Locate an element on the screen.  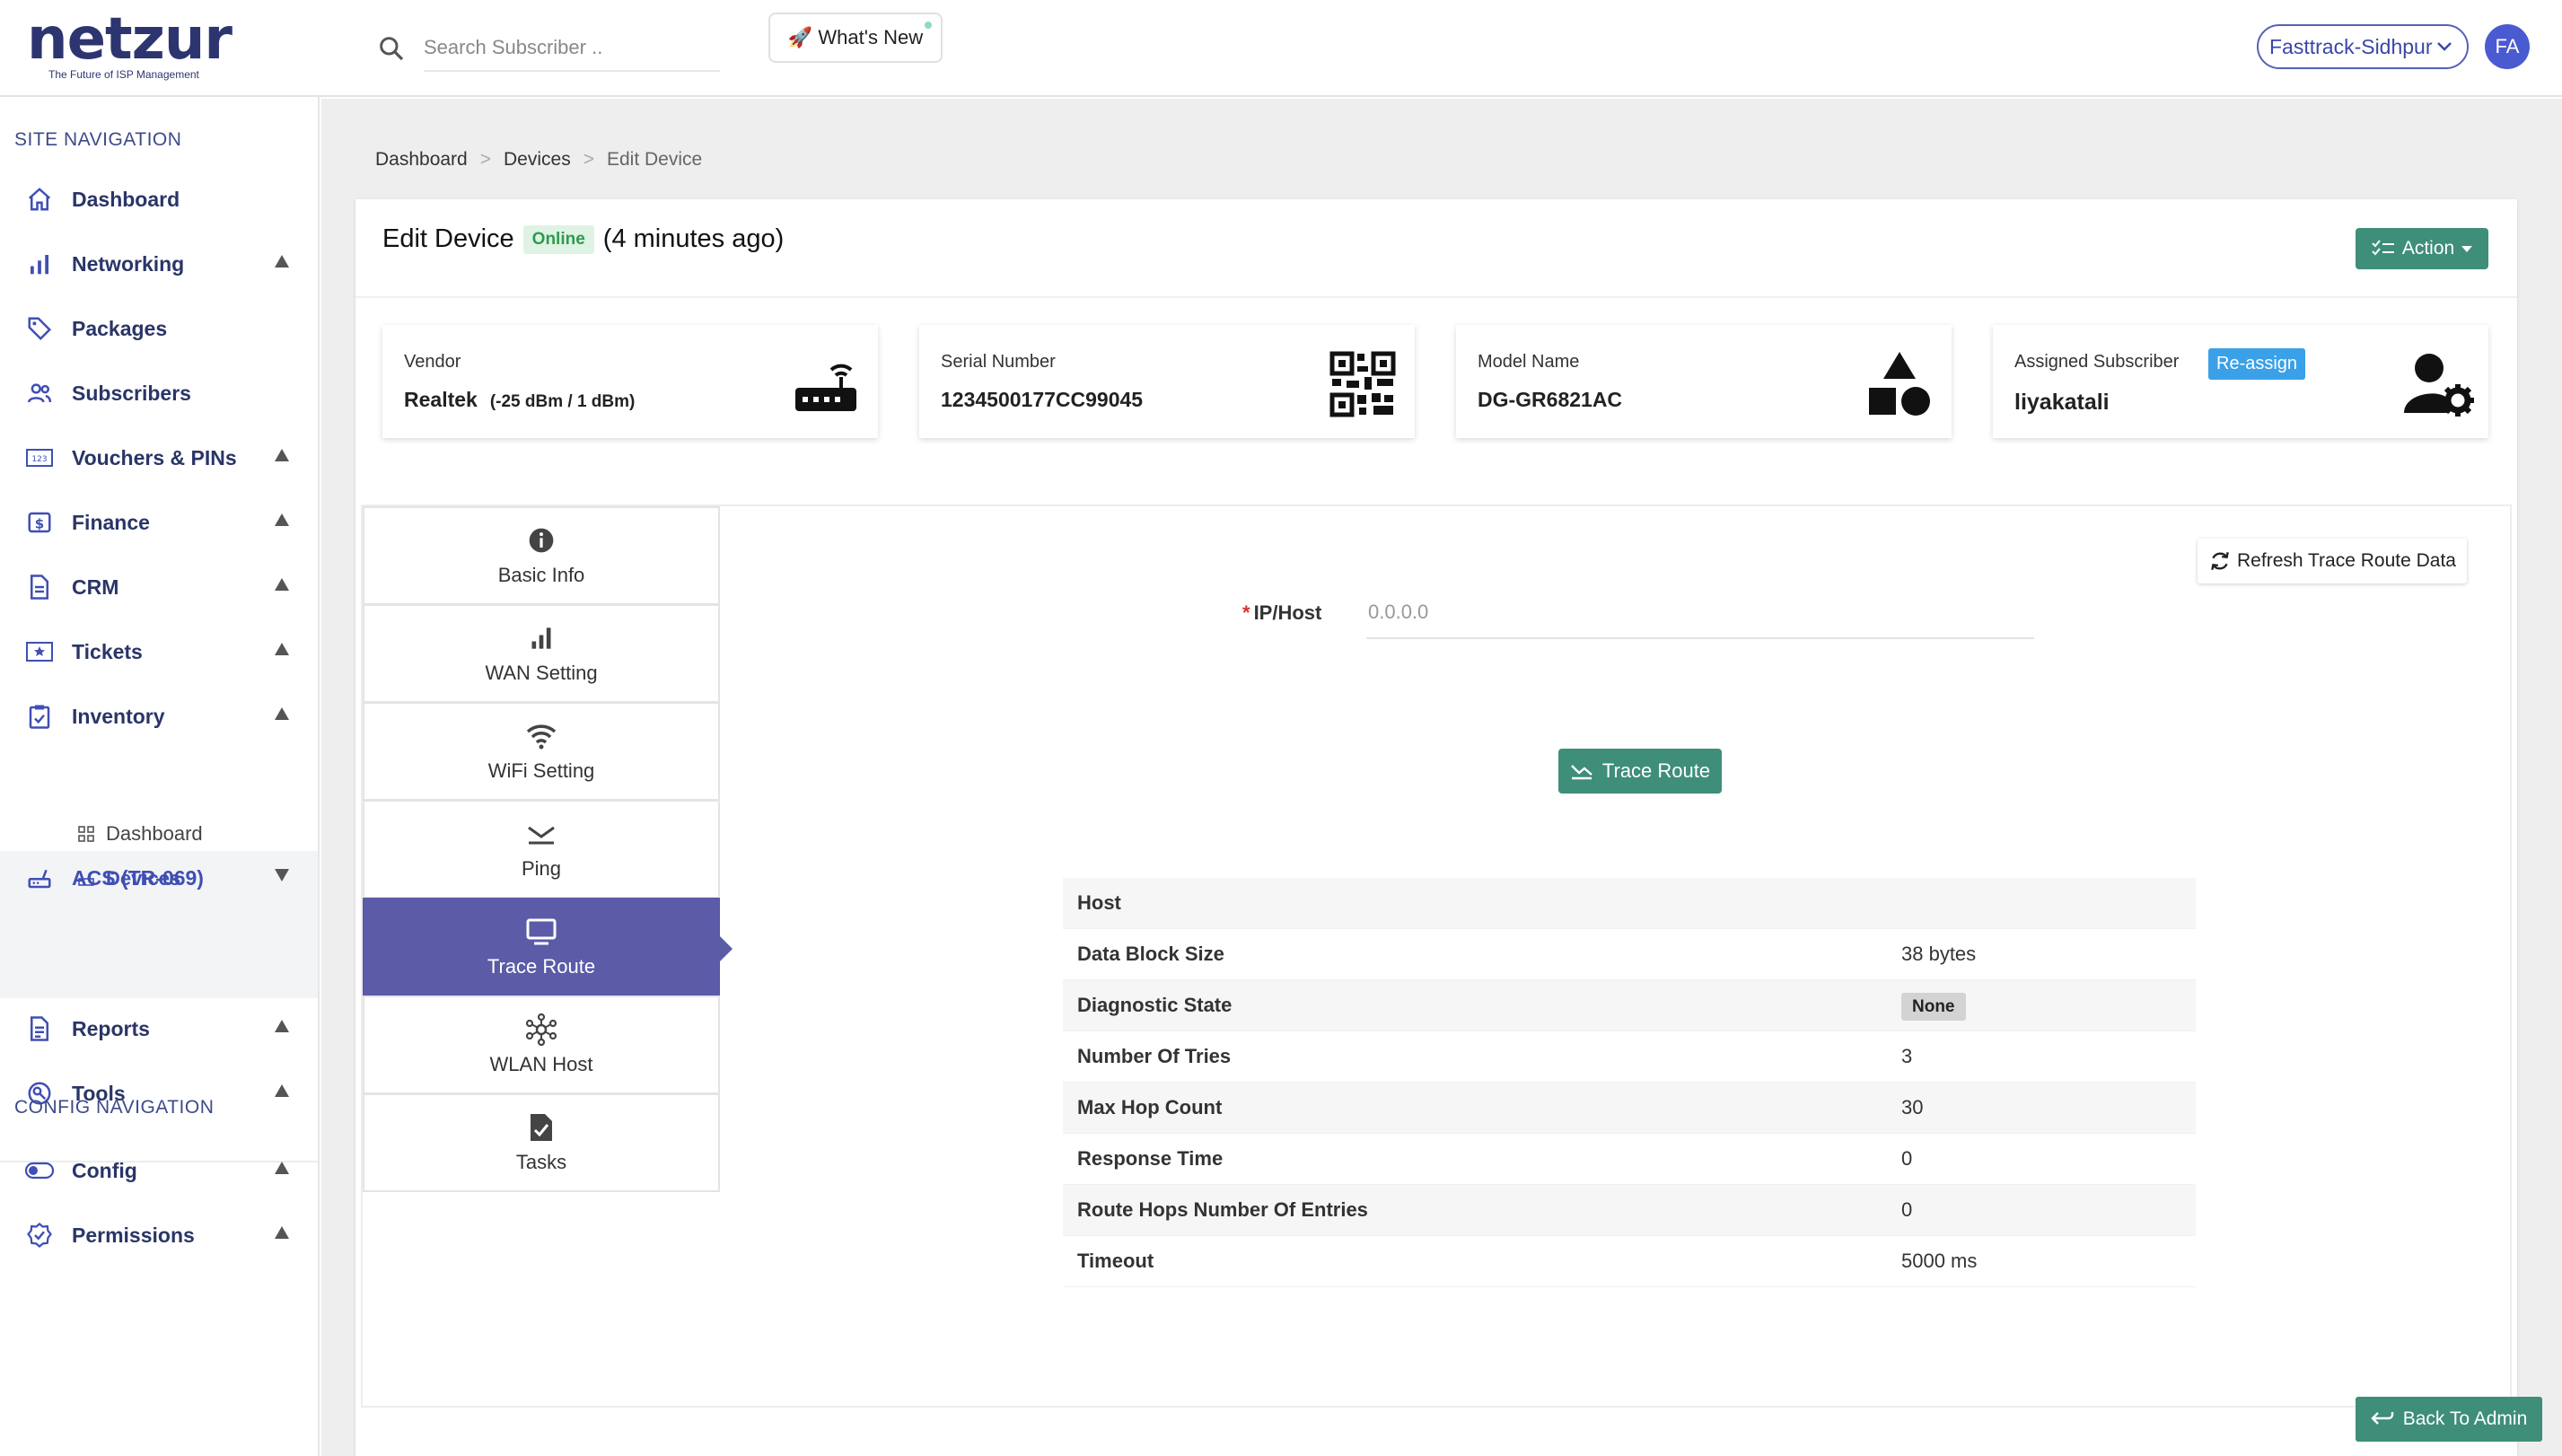
table-row: Number Of Tries 3 is located at coordinates (1629, 1057).